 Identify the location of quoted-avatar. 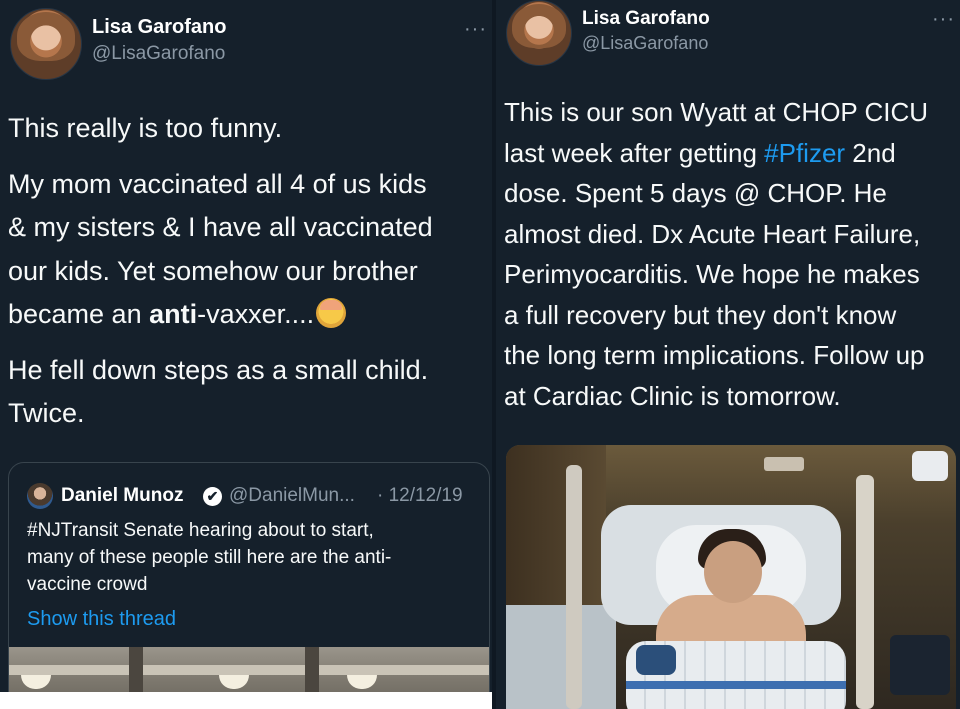
(40, 496).